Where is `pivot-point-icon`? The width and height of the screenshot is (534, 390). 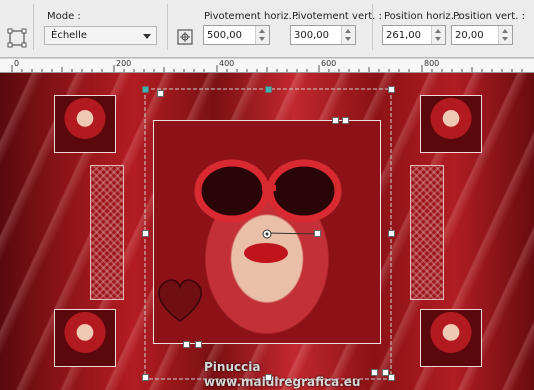
pivot-point-icon is located at coordinates (185, 37).